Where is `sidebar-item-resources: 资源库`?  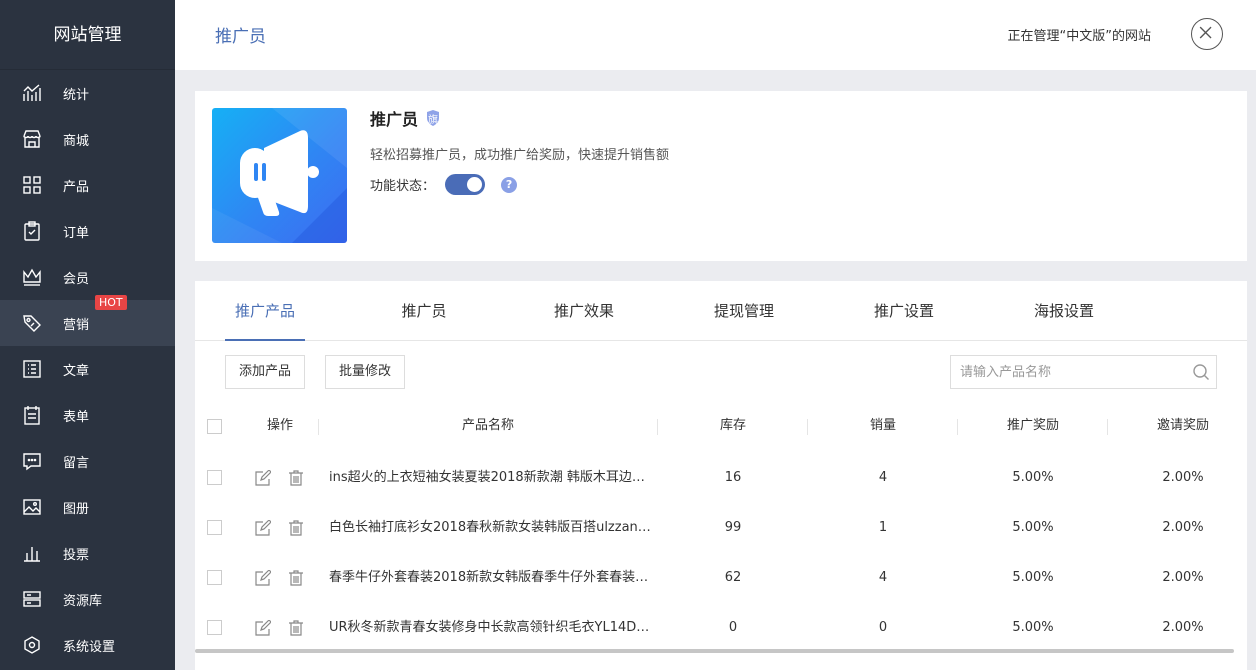 sidebar-item-resources: 资源库 is located at coordinates (87, 599).